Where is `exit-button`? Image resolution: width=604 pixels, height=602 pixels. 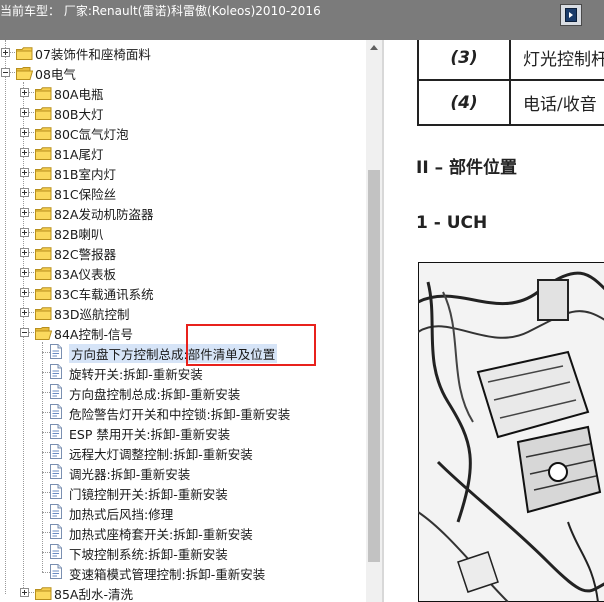
exit-button is located at coordinates (571, 15).